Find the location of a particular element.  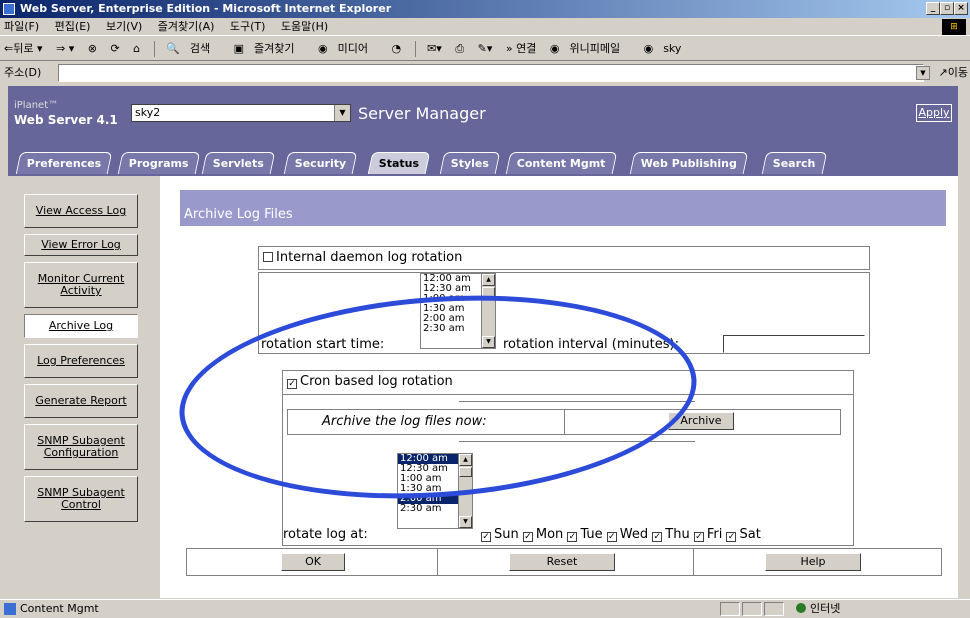

day-checkbox-thu: ✓ Thu is located at coordinates (671, 534).